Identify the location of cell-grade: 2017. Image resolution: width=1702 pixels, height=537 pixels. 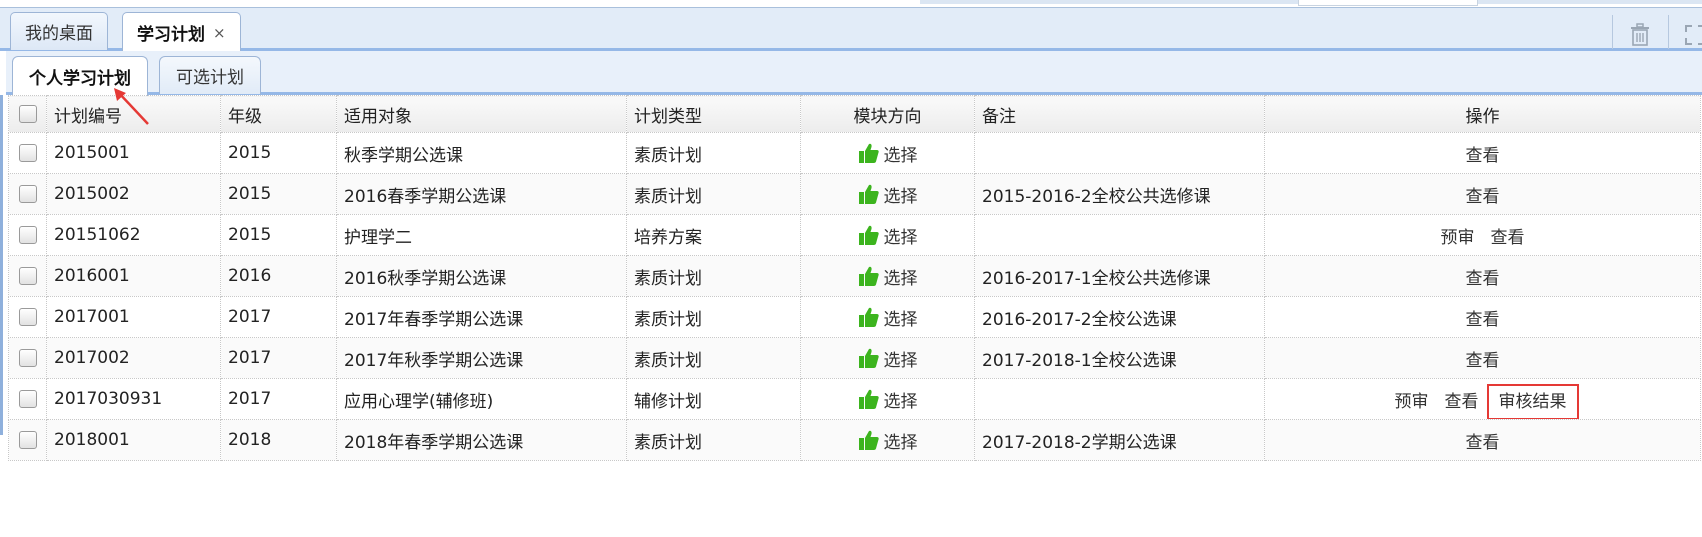
(278, 358).